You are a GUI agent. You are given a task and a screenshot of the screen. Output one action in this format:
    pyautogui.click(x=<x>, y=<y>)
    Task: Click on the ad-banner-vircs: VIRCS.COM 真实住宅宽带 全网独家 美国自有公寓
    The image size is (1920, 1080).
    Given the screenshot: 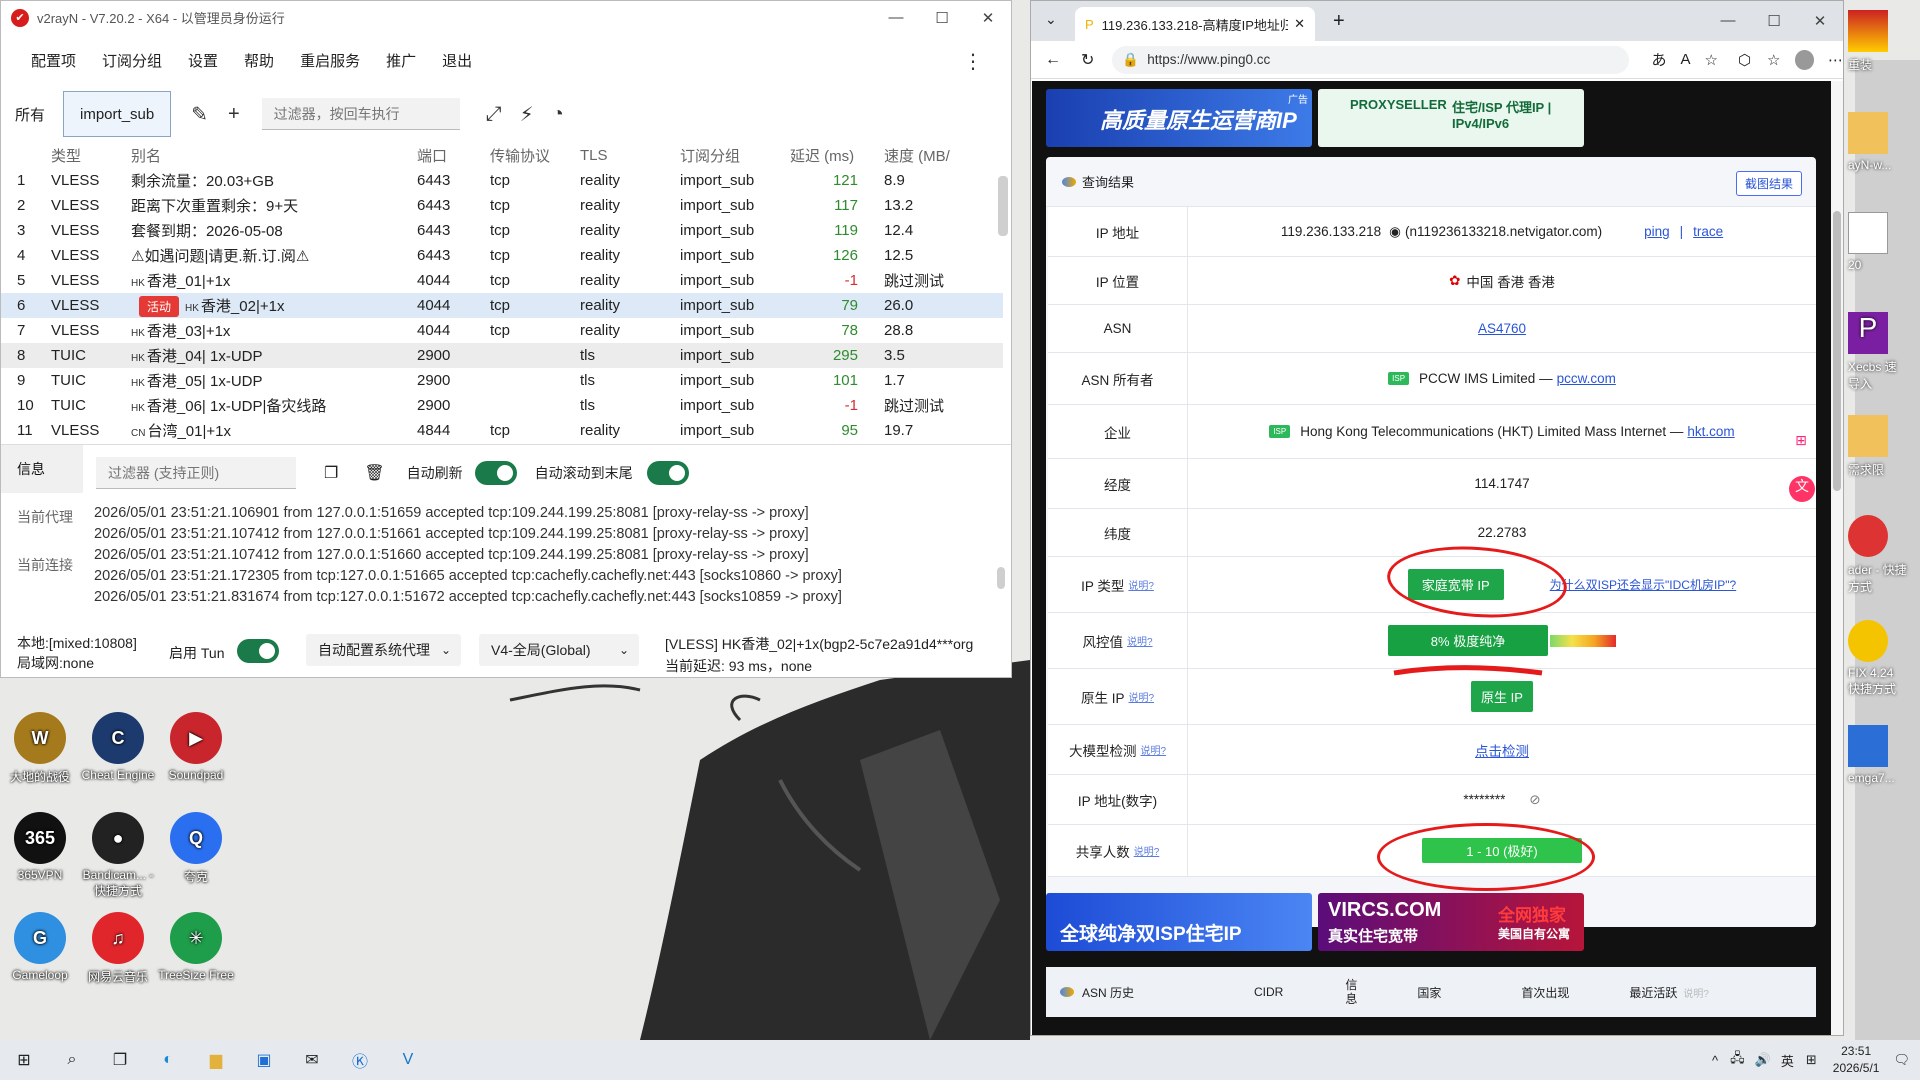 What is the action you would take?
    pyautogui.click(x=1451, y=922)
    